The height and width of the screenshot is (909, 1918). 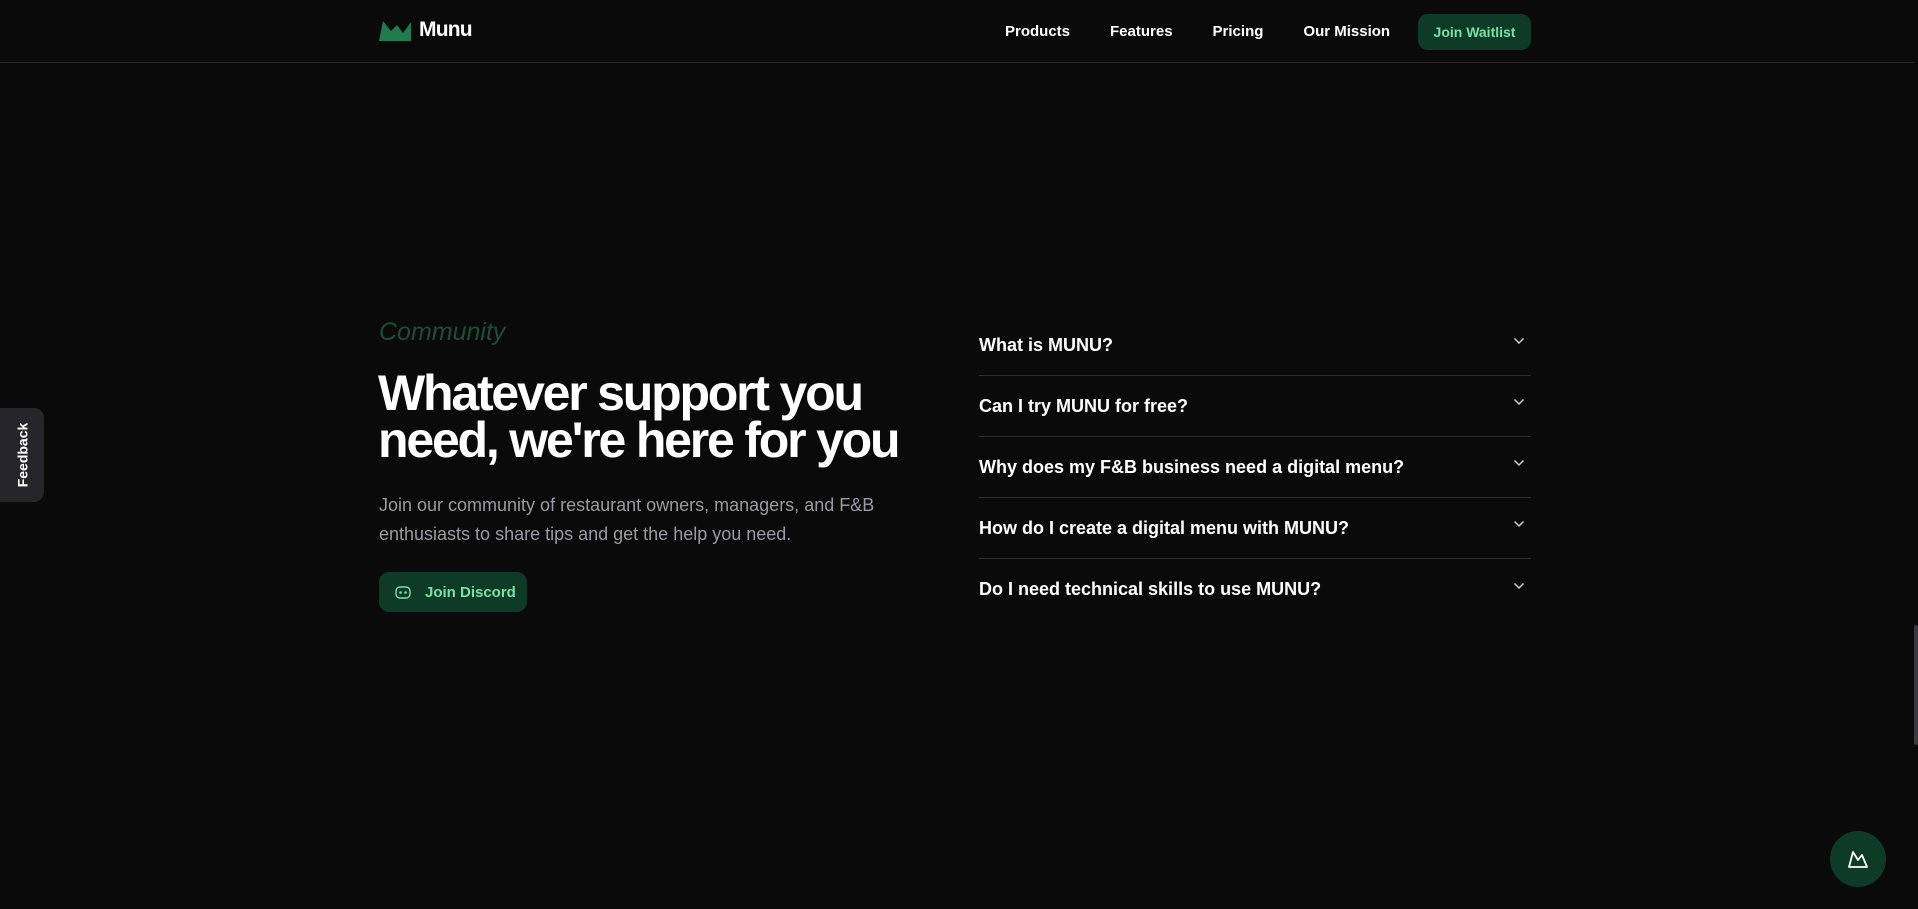 I want to click on feedback-tab: Feedback, so click(x=22, y=455).